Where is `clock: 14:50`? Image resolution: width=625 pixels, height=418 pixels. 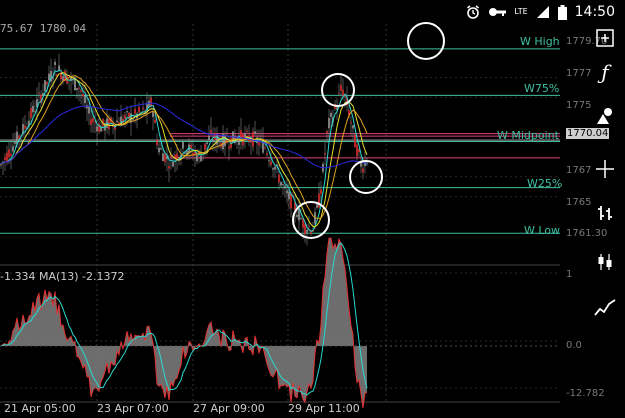 clock: 14:50 is located at coordinates (594, 12).